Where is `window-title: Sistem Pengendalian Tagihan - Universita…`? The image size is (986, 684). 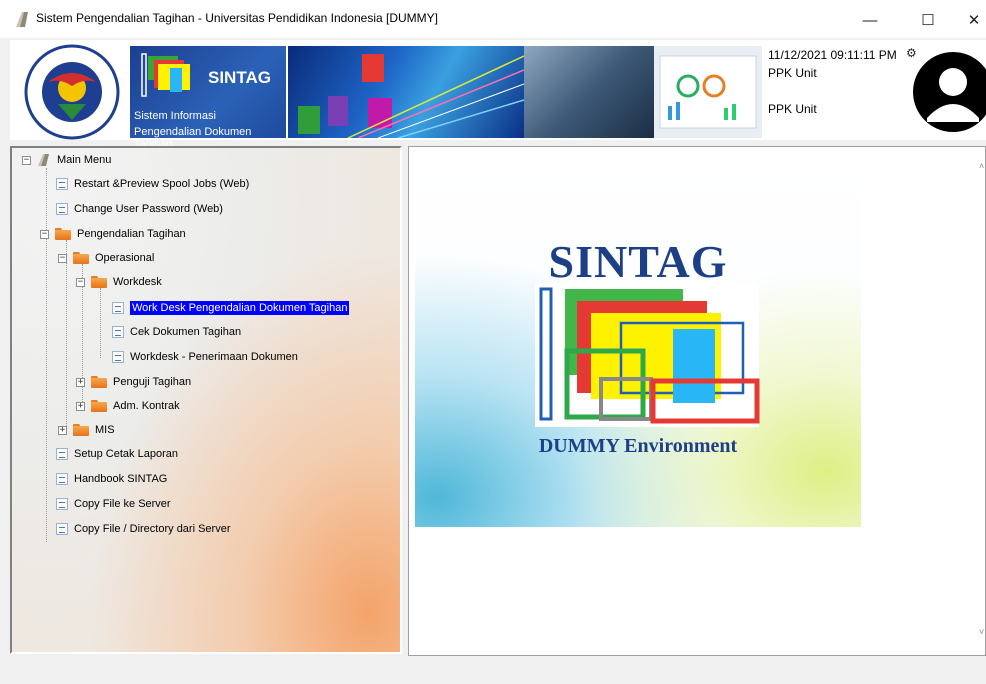 window-title: Sistem Pengendalian Tagihan - Universita… is located at coordinates (237, 18).